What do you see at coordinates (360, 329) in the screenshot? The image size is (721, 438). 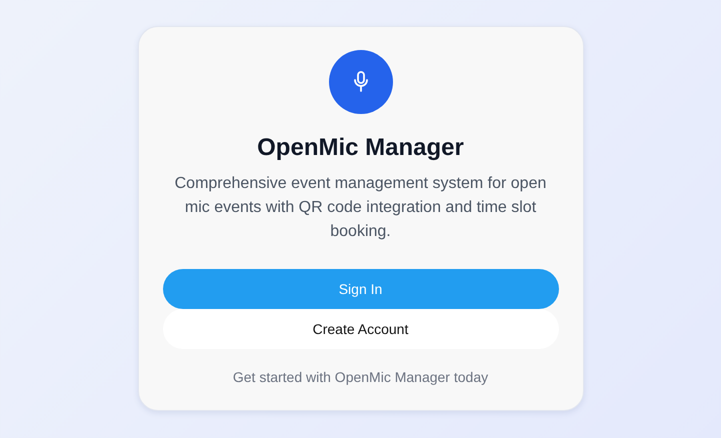 I see `create-account-button: Create Account` at bounding box center [360, 329].